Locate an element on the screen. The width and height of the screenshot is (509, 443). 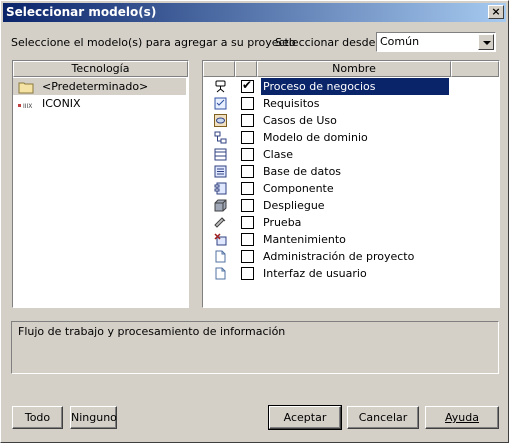
check-column-header is located at coordinates (246, 69).